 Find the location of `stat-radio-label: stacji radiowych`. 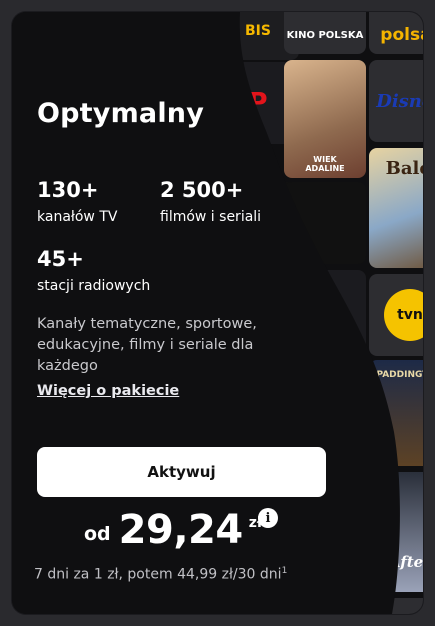

stat-radio-label: stacji radiowych is located at coordinates (94, 286).